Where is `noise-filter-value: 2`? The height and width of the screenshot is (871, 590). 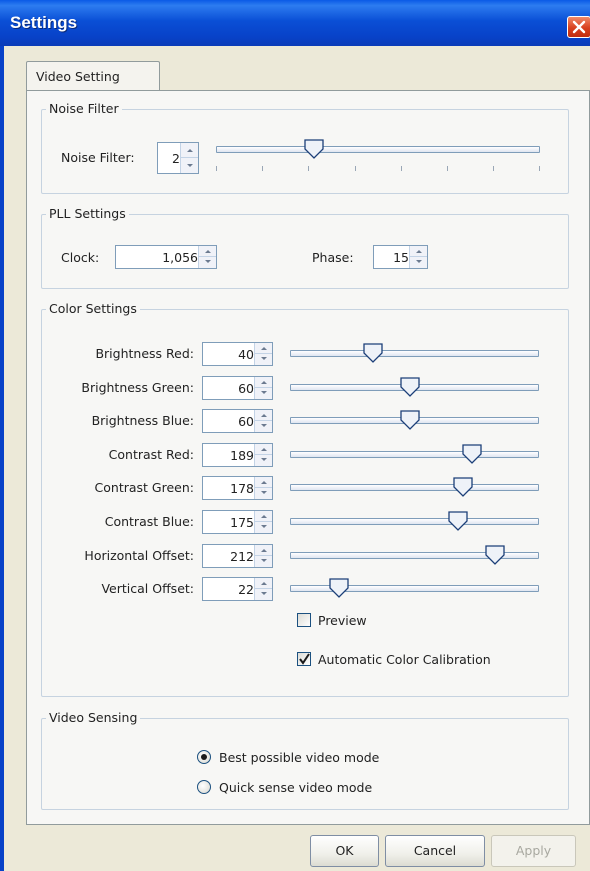 noise-filter-value: 2 is located at coordinates (176, 158).